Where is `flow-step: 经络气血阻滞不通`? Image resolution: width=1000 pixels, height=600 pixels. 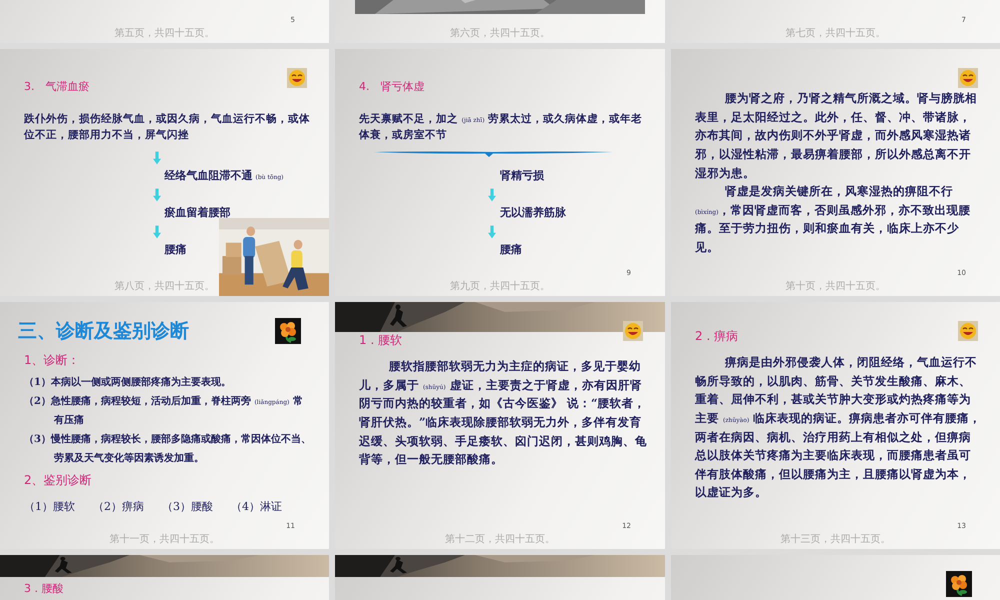 flow-step: 经络气血阻滞不通 is located at coordinates (208, 175).